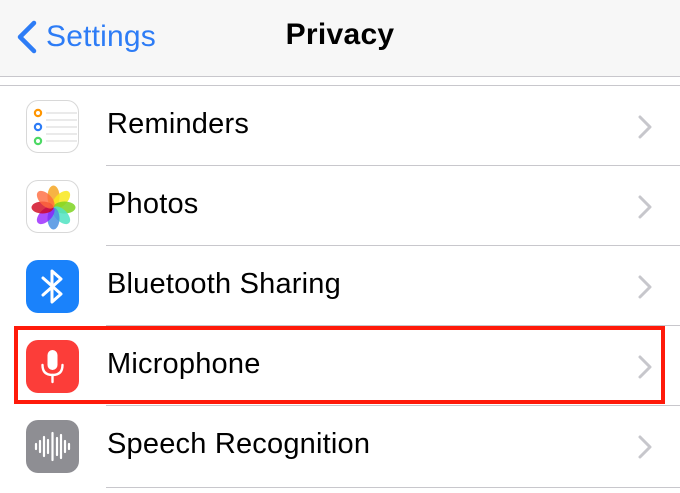  Describe the element at coordinates (52, 366) in the screenshot. I see `microphone-icon` at that location.